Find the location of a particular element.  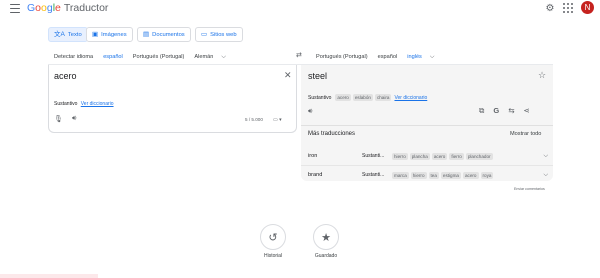

settings-gear-icon: ⚙ is located at coordinates (550, 9).